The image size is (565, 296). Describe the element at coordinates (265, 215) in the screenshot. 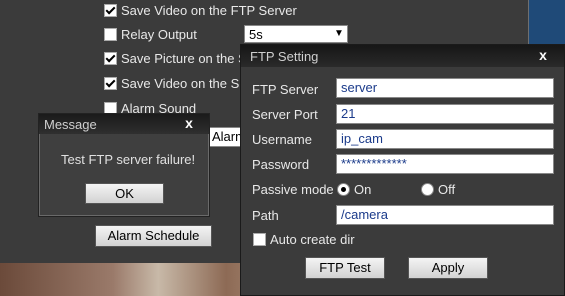

I see `path-label: Path` at that location.